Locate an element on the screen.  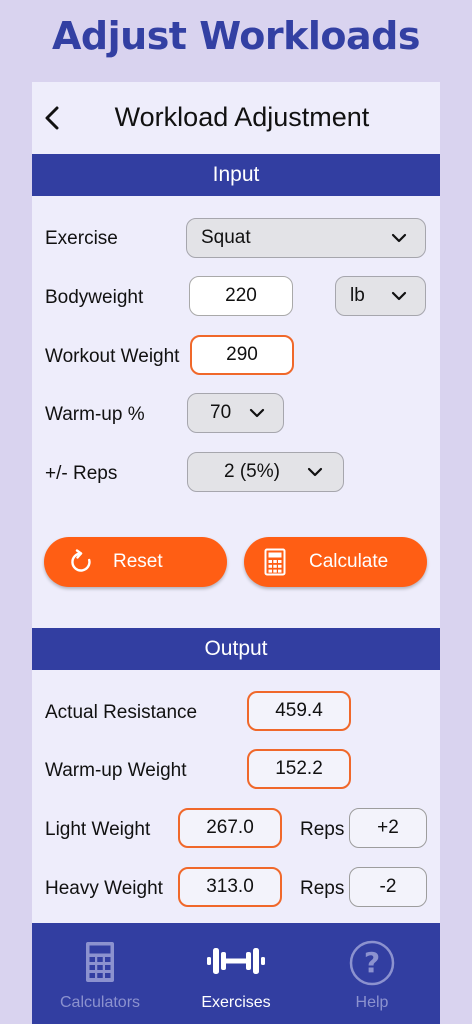
heavy-reps-value-text: -2 is located at coordinates (388, 886).